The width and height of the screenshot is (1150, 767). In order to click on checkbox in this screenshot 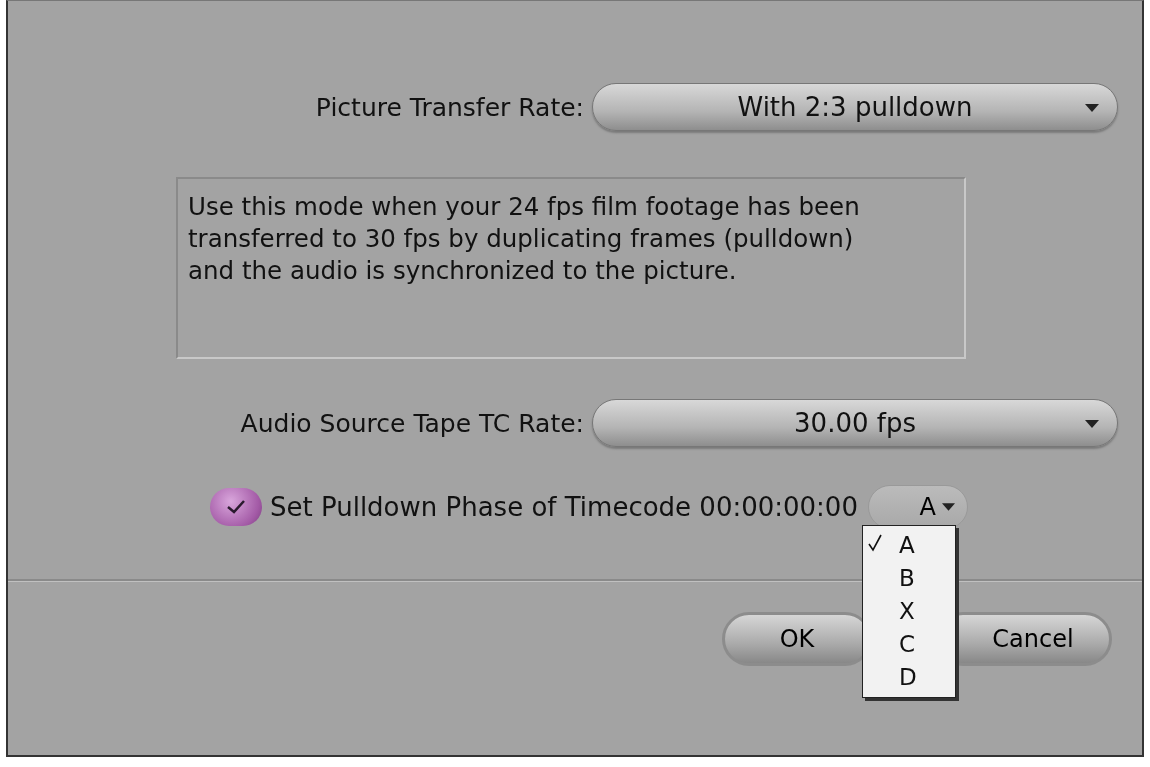, I will do `click(236, 507)`.